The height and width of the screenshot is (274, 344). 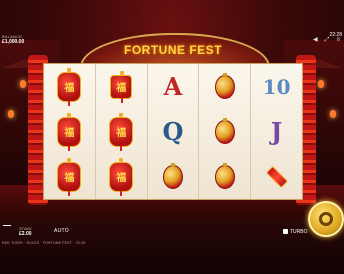 I want to click on letter-Q-symbol-icon: Q, so click(x=173, y=131).